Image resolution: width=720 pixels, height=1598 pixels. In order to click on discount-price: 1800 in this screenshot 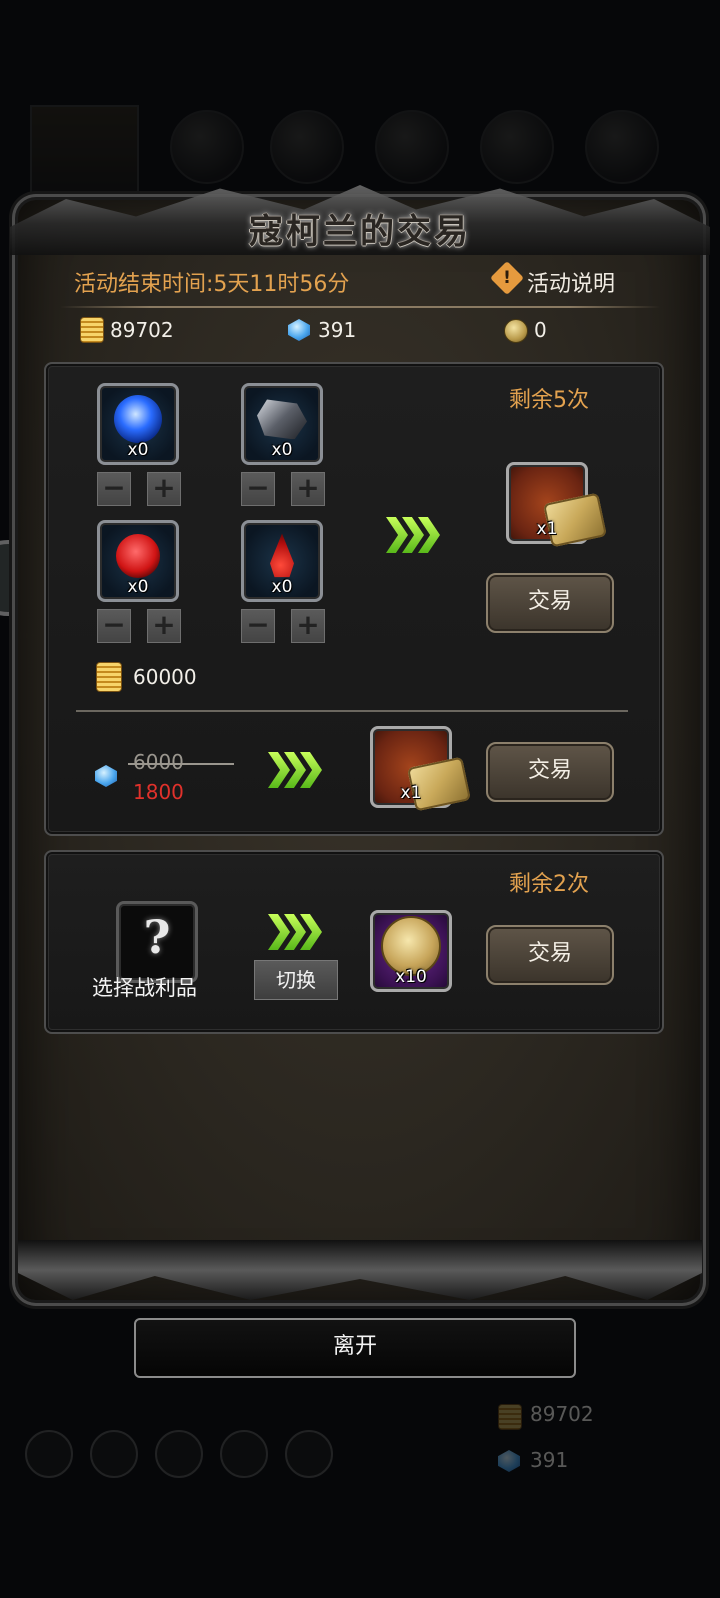, I will do `click(158, 792)`.